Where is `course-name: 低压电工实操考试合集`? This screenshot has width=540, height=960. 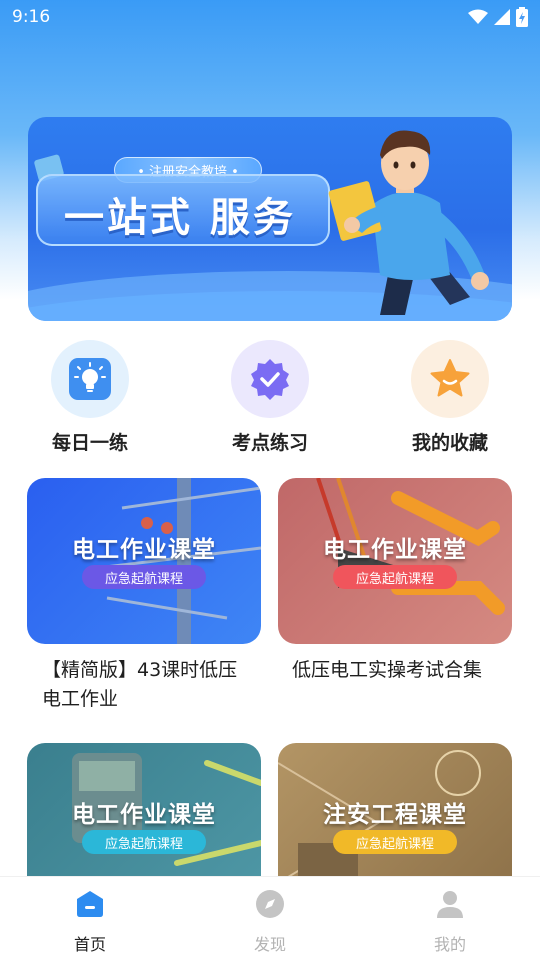 course-name: 低压电工实操考试合集 is located at coordinates (402, 670).